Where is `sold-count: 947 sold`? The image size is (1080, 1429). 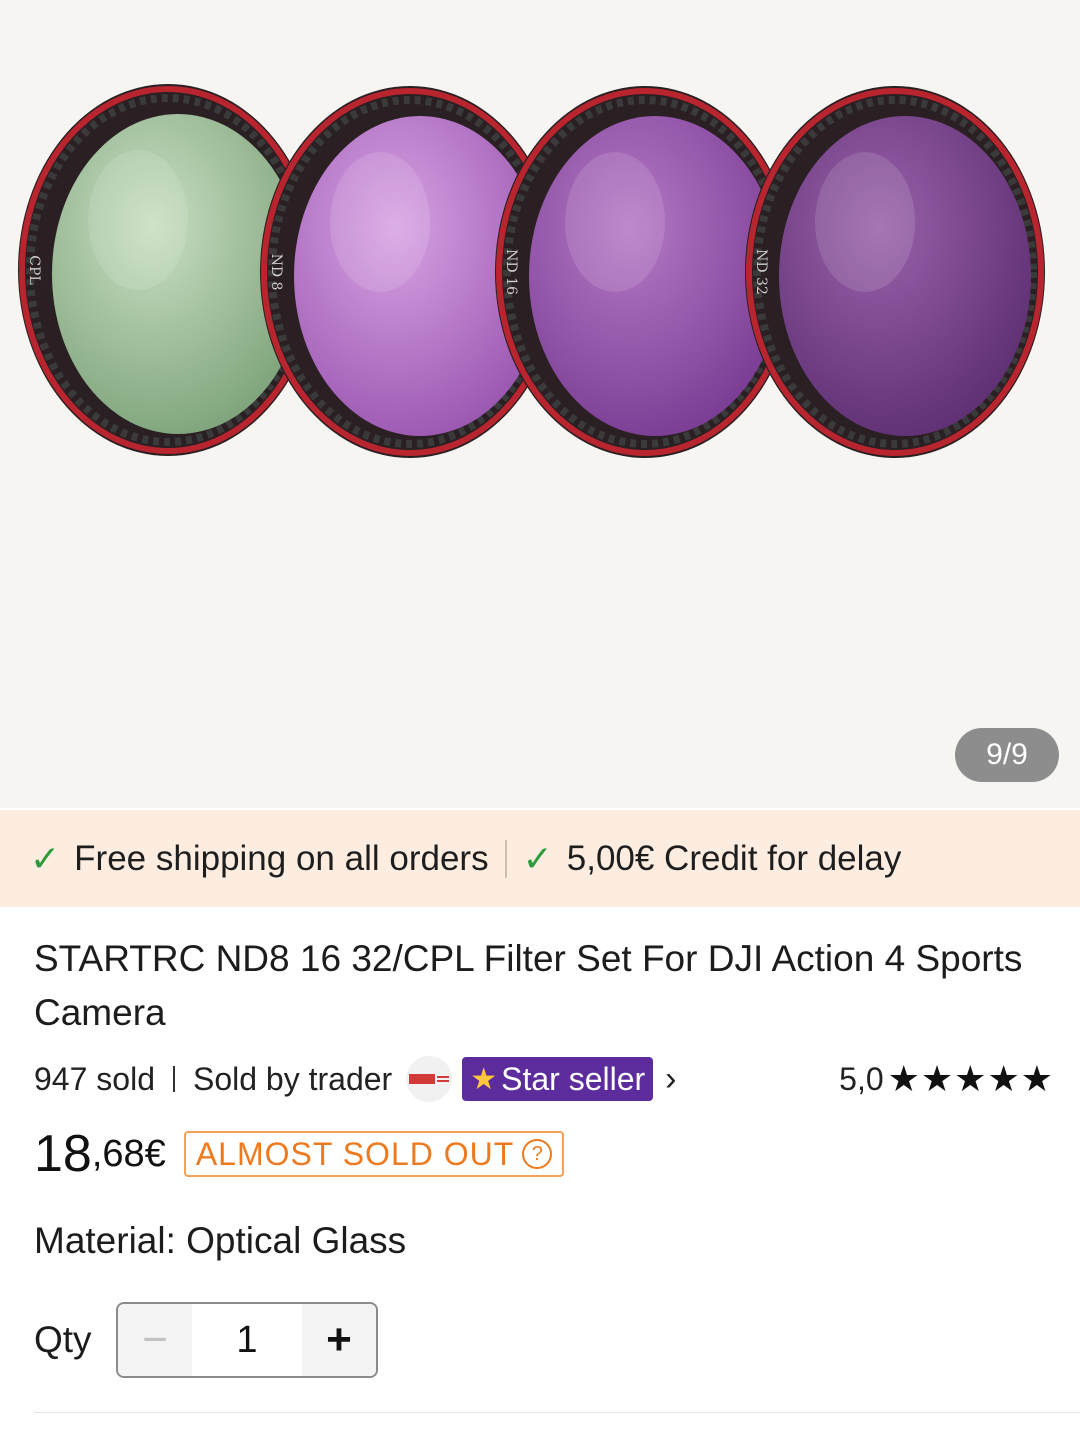 sold-count: 947 sold is located at coordinates (94, 1078).